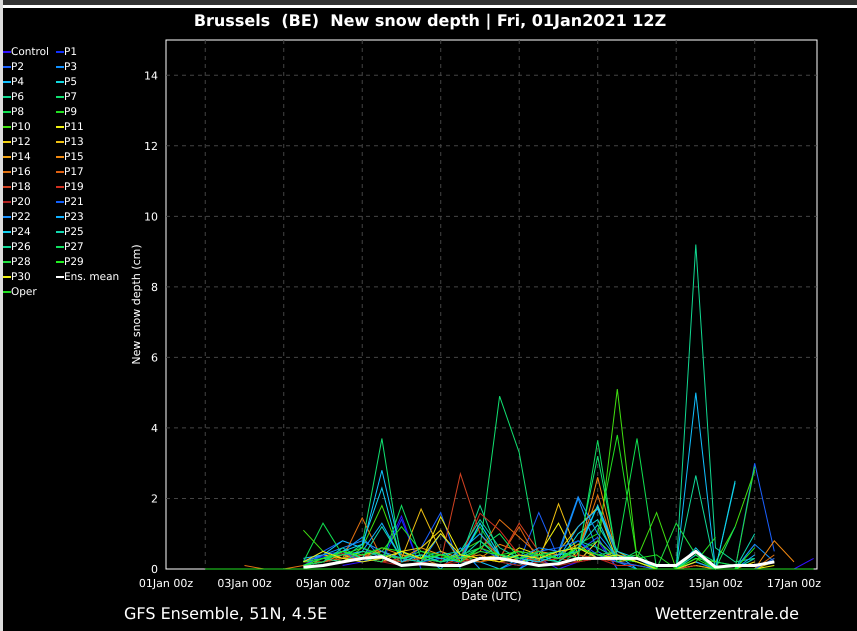 This screenshot has width=857, height=631. Describe the element at coordinates (74, 246) in the screenshot. I see `legend-label: P27` at that location.